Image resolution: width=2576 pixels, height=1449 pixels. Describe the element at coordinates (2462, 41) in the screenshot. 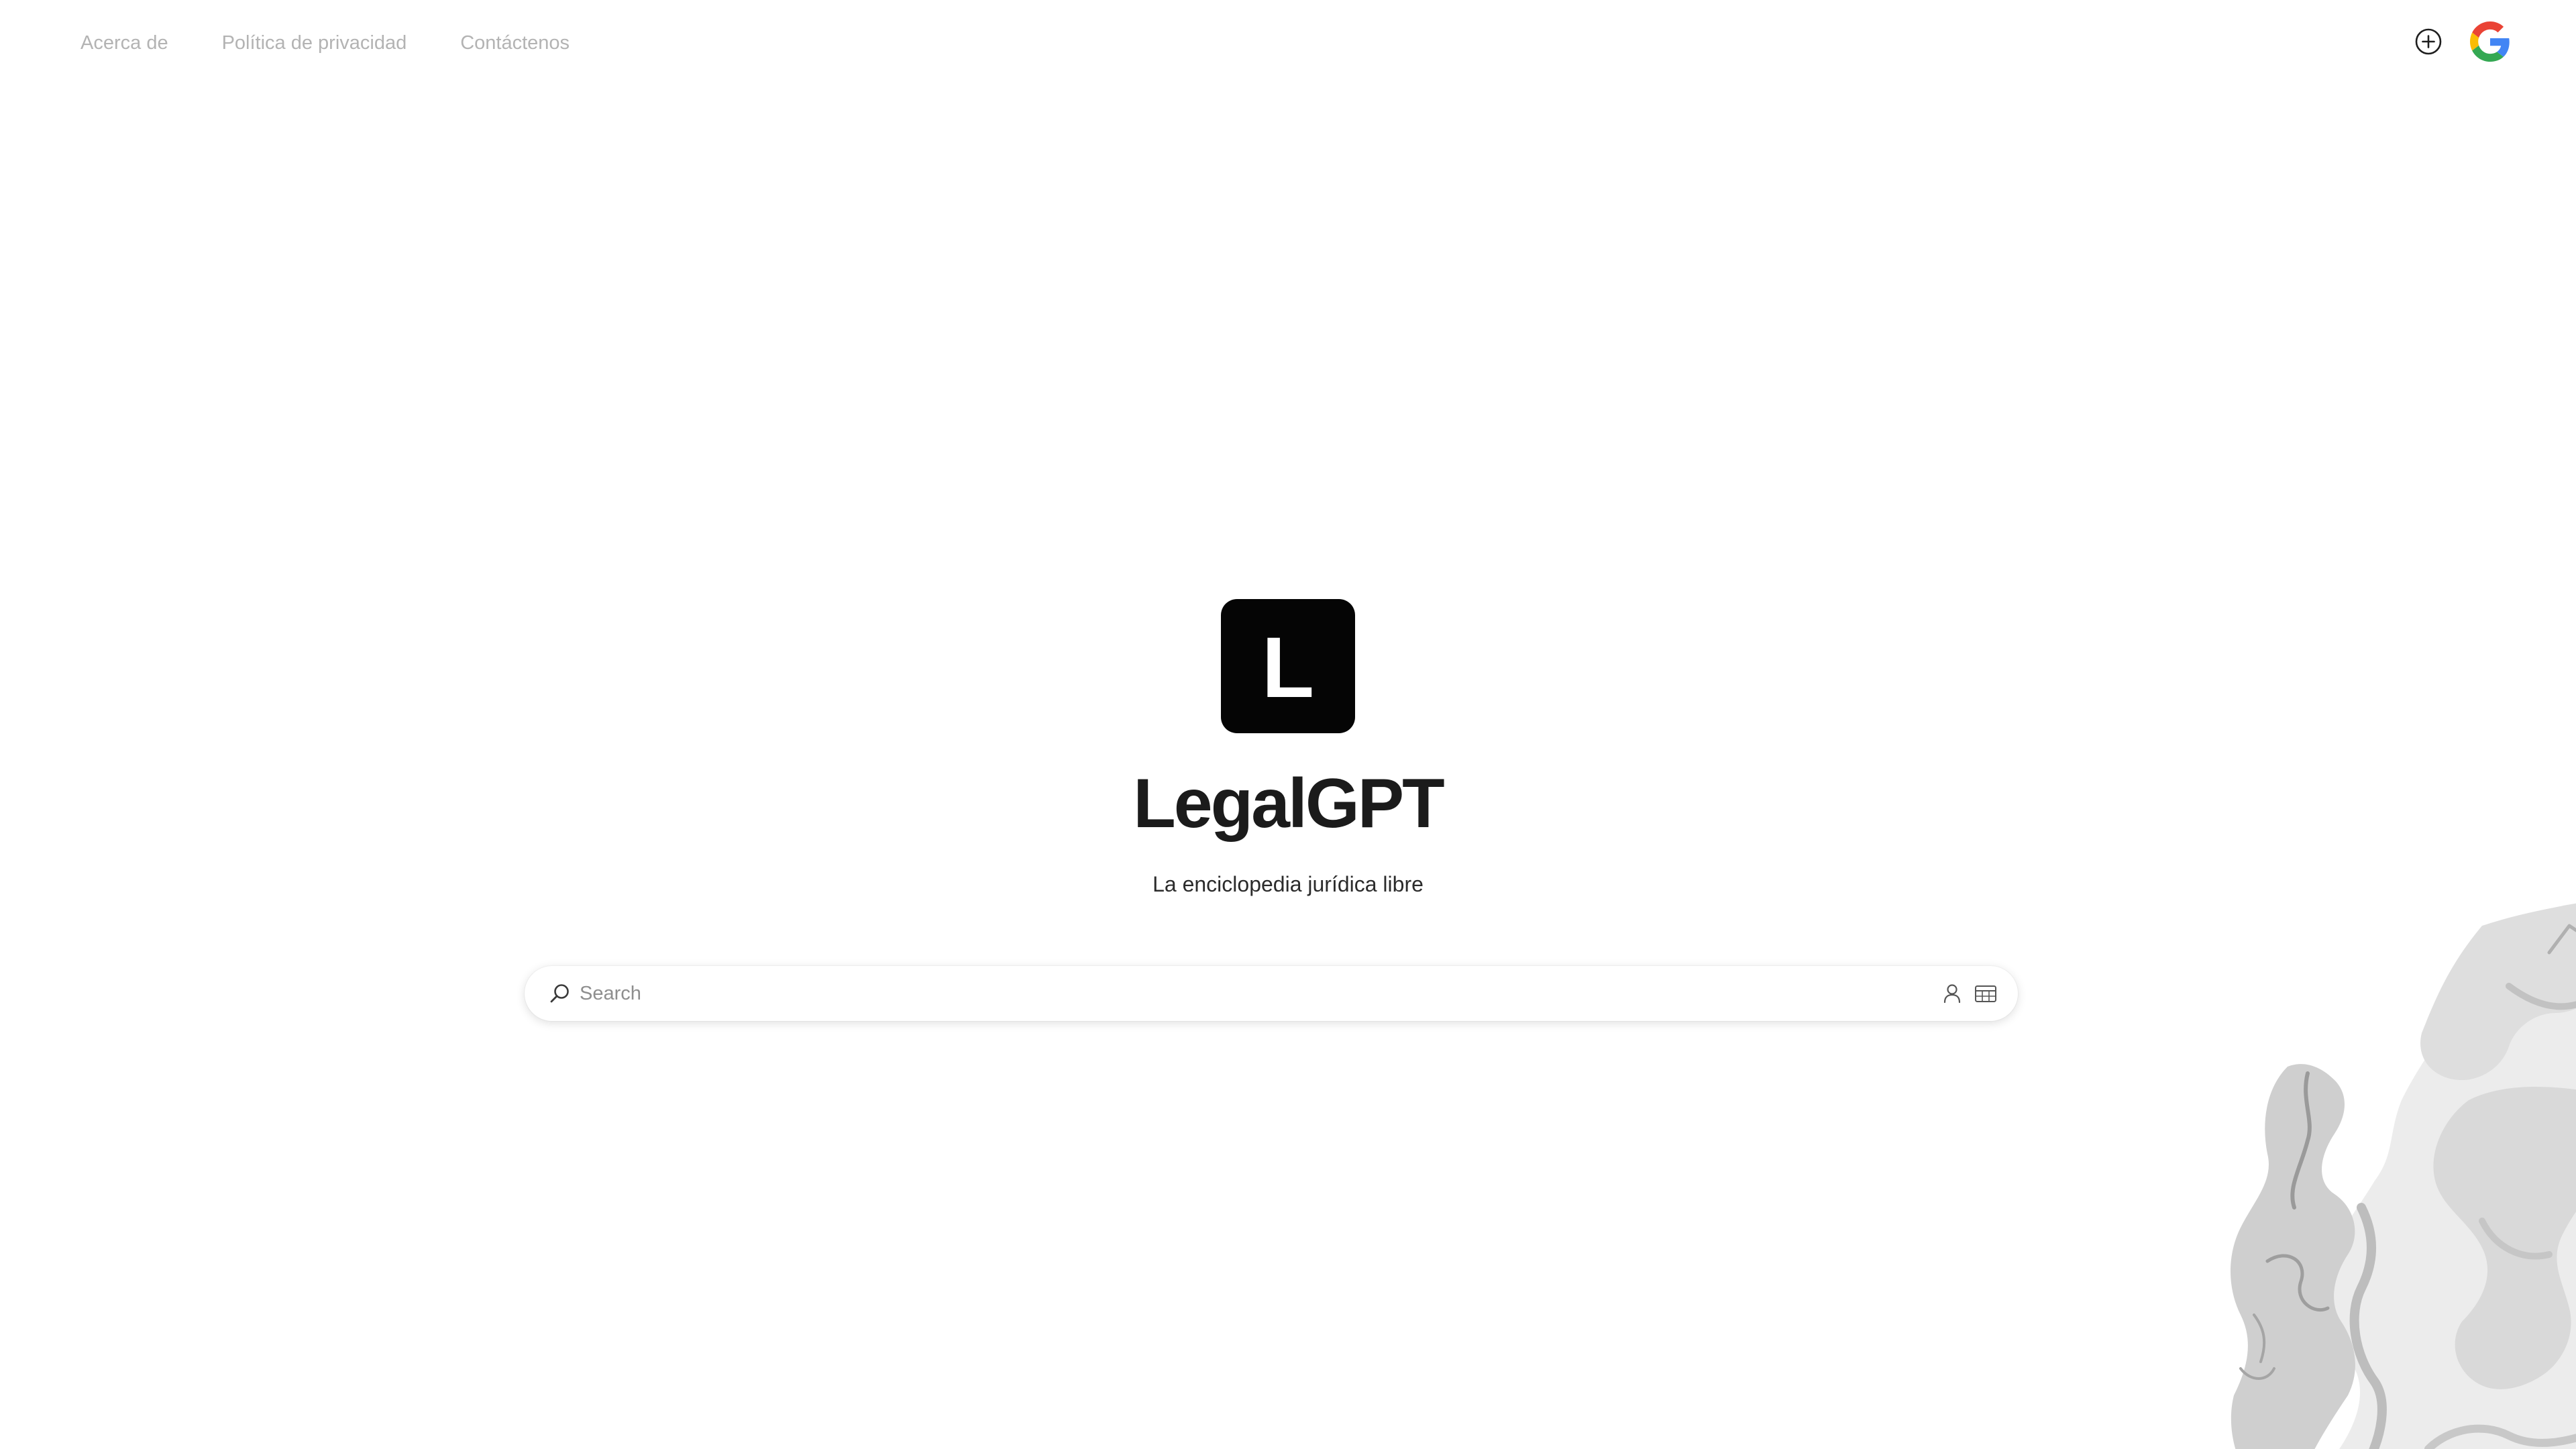

I see `nav-actions` at that location.